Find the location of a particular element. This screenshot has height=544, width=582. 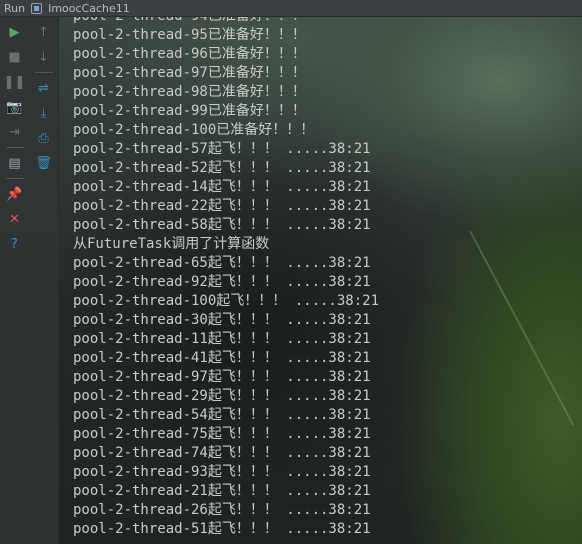

console-line: pool-2-thread-21起飞！！！ .....38:21 is located at coordinates (222, 491).